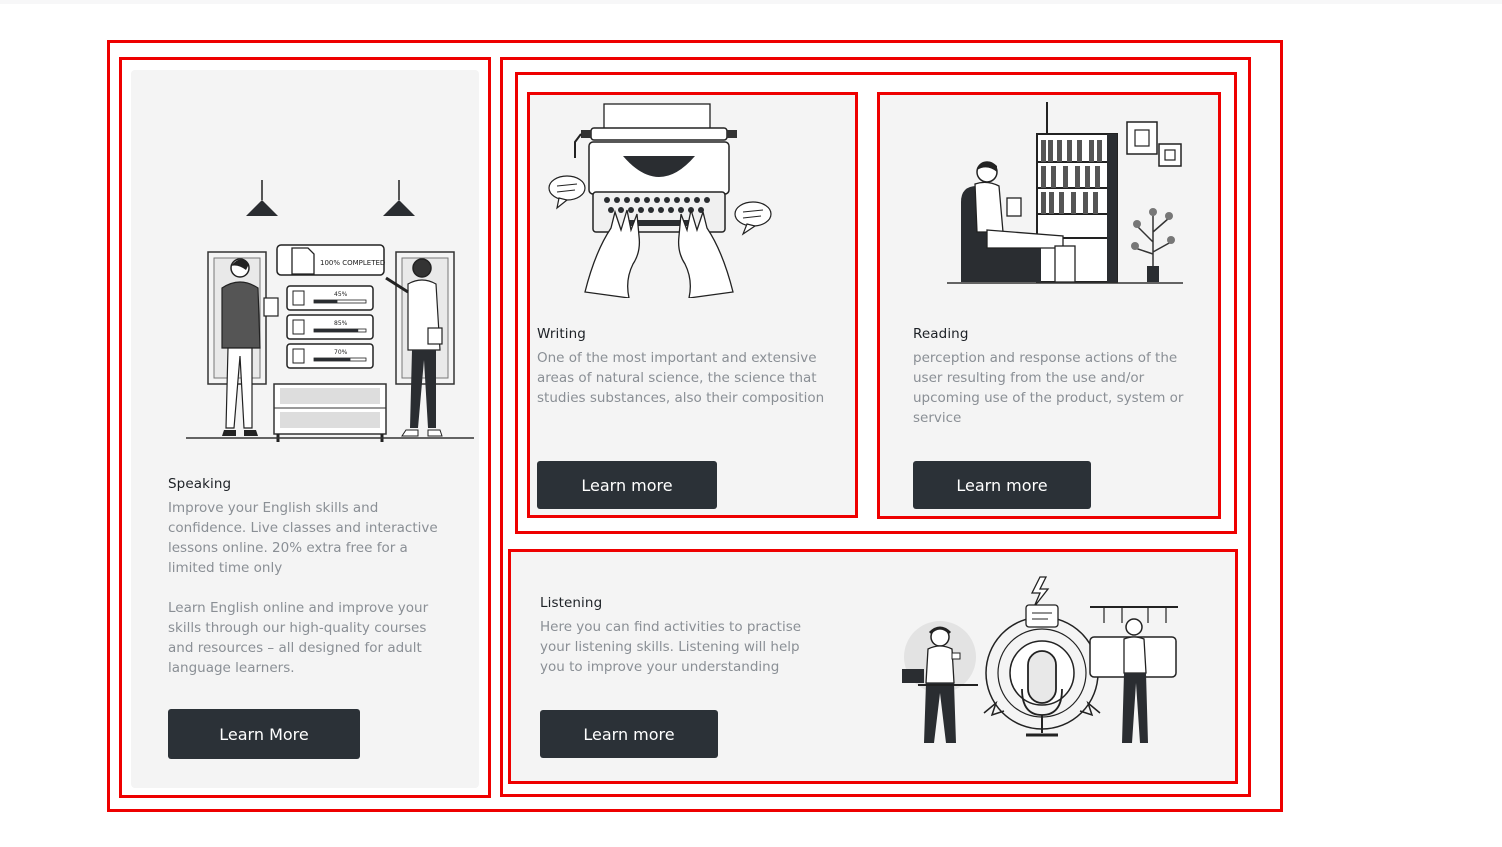 Image resolution: width=1502 pixels, height=847 pixels. Describe the element at coordinates (751, 2) in the screenshot. I see `top-strip` at that location.